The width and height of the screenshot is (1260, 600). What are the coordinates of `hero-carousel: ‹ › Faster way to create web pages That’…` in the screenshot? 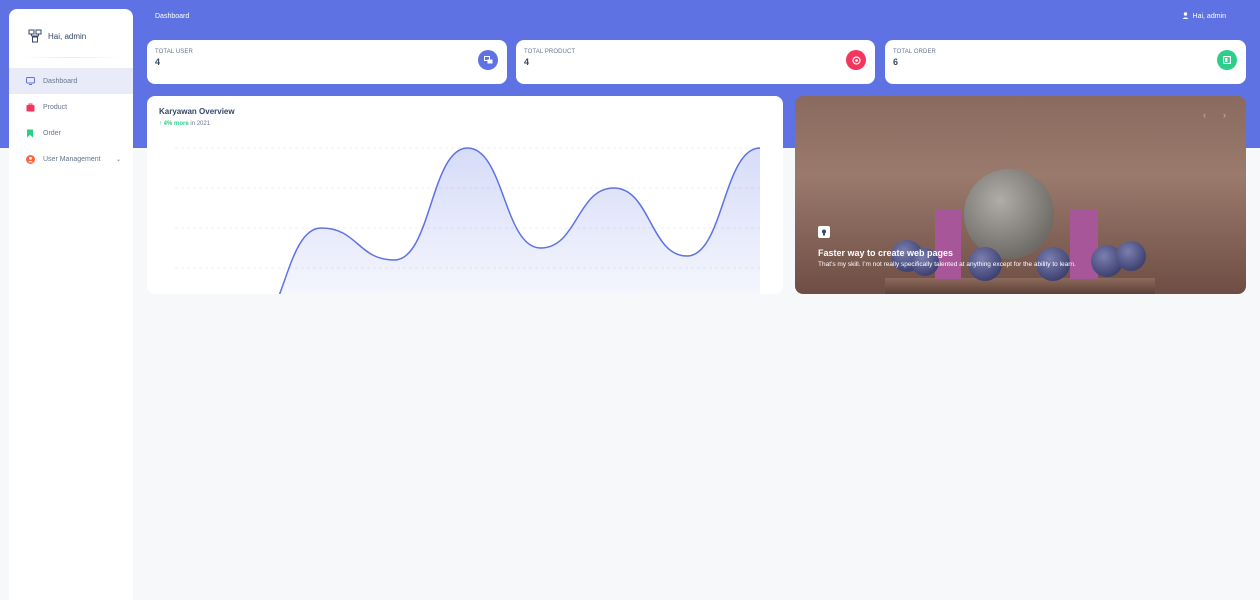 It's located at (1020, 195).